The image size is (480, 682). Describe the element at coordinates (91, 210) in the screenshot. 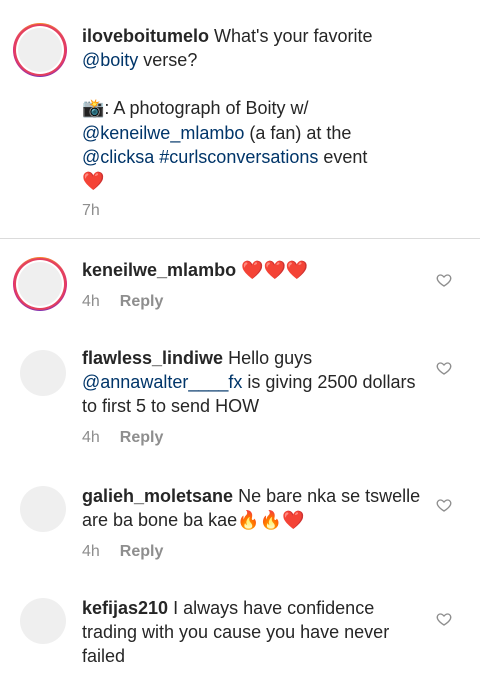

I see `caption-time: 7h` at that location.